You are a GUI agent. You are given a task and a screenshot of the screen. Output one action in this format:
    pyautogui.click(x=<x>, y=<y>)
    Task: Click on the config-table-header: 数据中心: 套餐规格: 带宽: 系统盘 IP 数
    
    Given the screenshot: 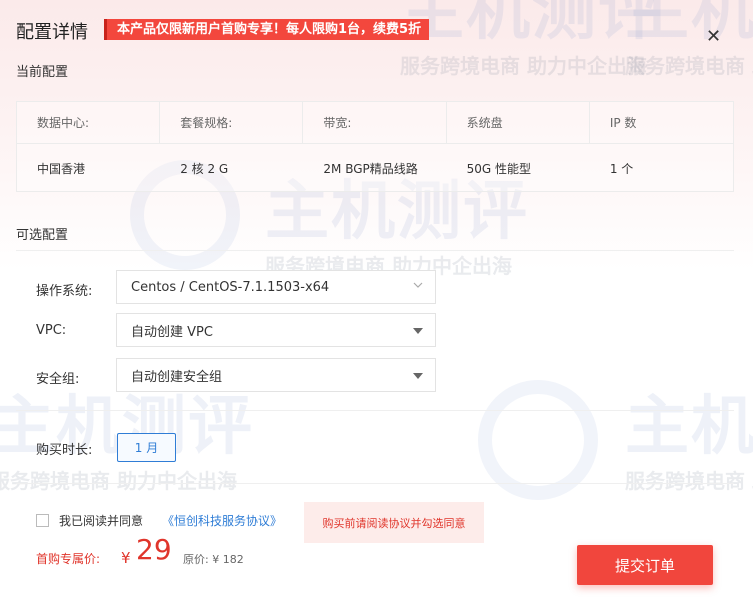 What is the action you would take?
    pyautogui.click(x=375, y=123)
    